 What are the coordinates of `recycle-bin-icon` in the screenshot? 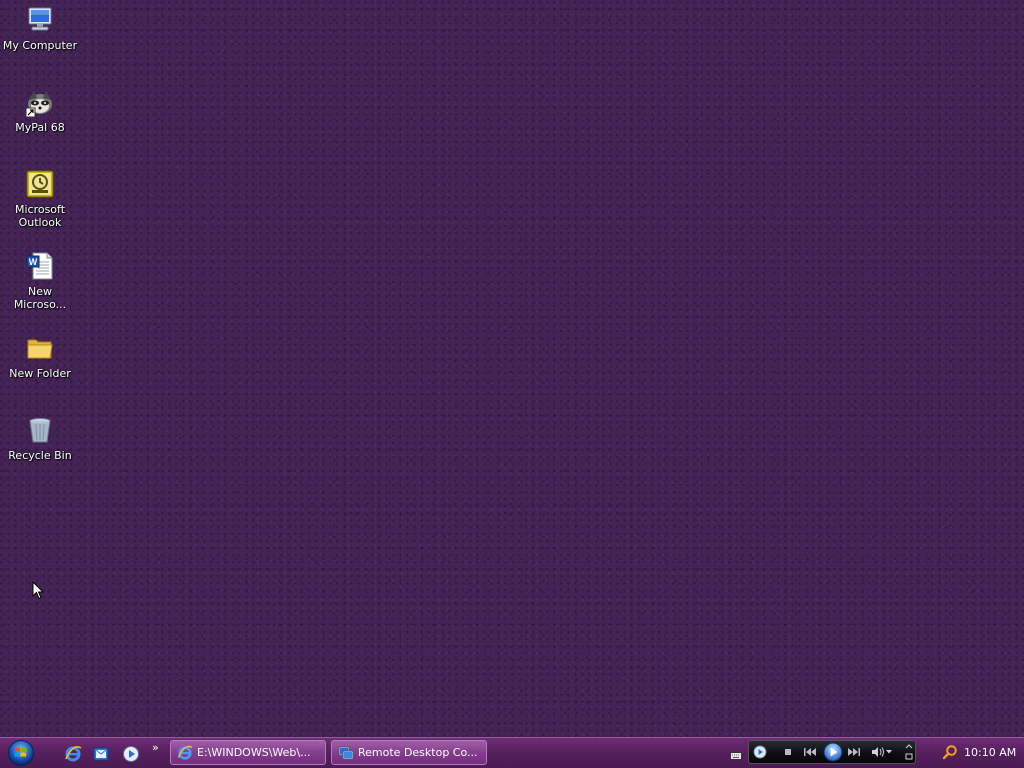 It's located at (40, 430).